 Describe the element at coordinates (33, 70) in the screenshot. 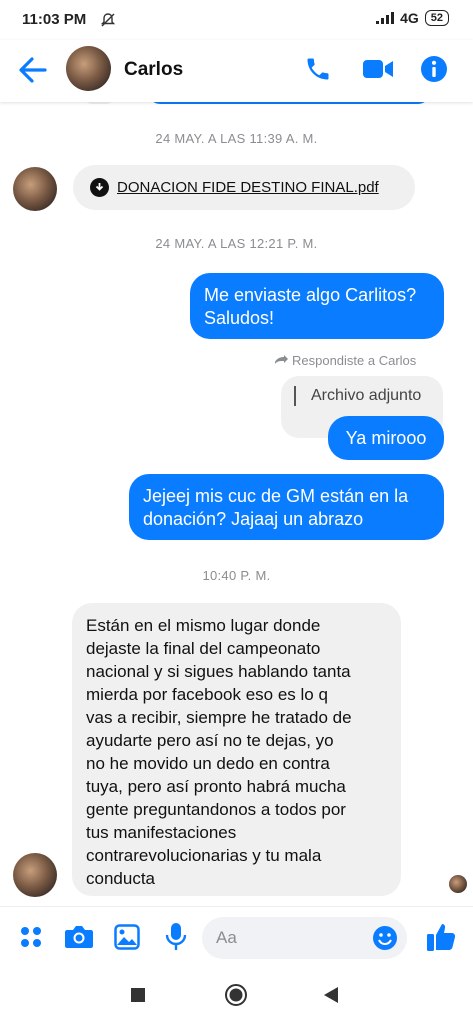

I see `back-arrow-icon` at that location.